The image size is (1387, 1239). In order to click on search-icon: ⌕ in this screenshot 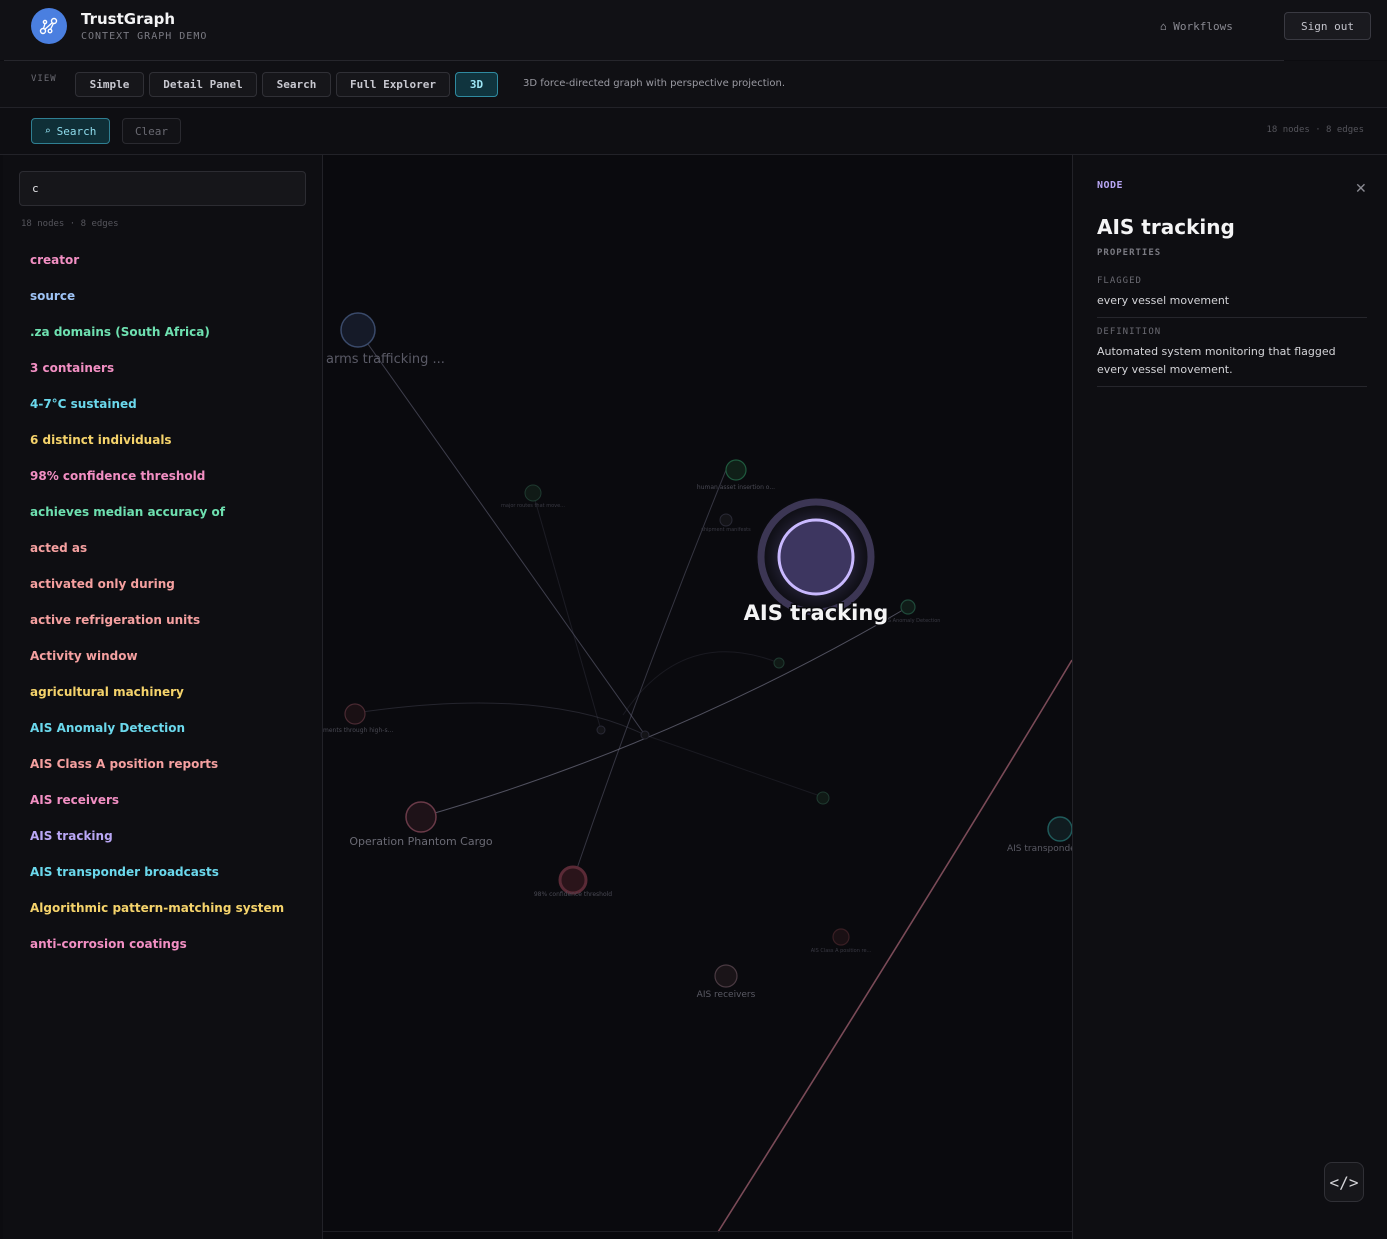, I will do `click(47, 131)`.